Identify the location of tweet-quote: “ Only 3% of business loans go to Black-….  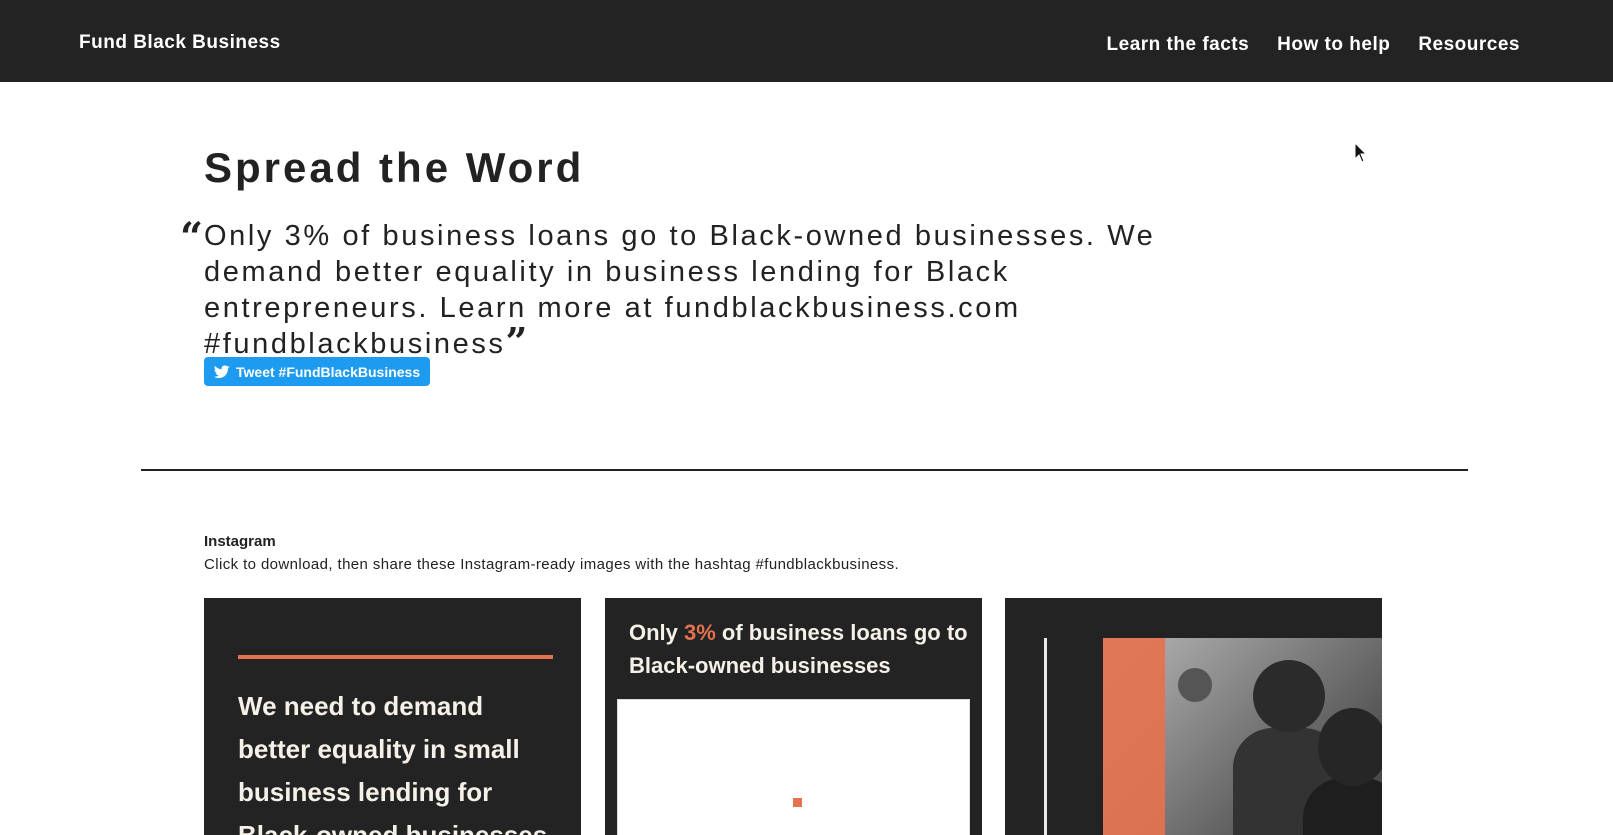
(695, 290).